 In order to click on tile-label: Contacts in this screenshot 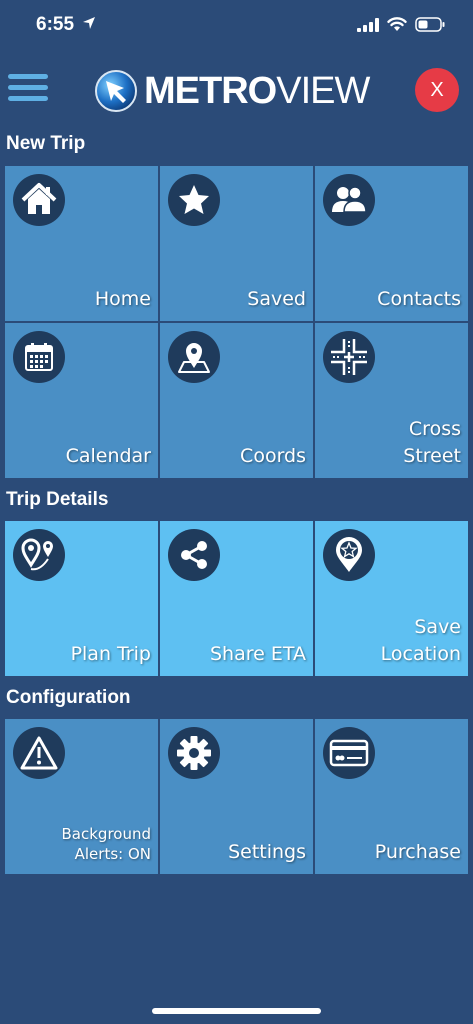, I will do `click(419, 299)`.